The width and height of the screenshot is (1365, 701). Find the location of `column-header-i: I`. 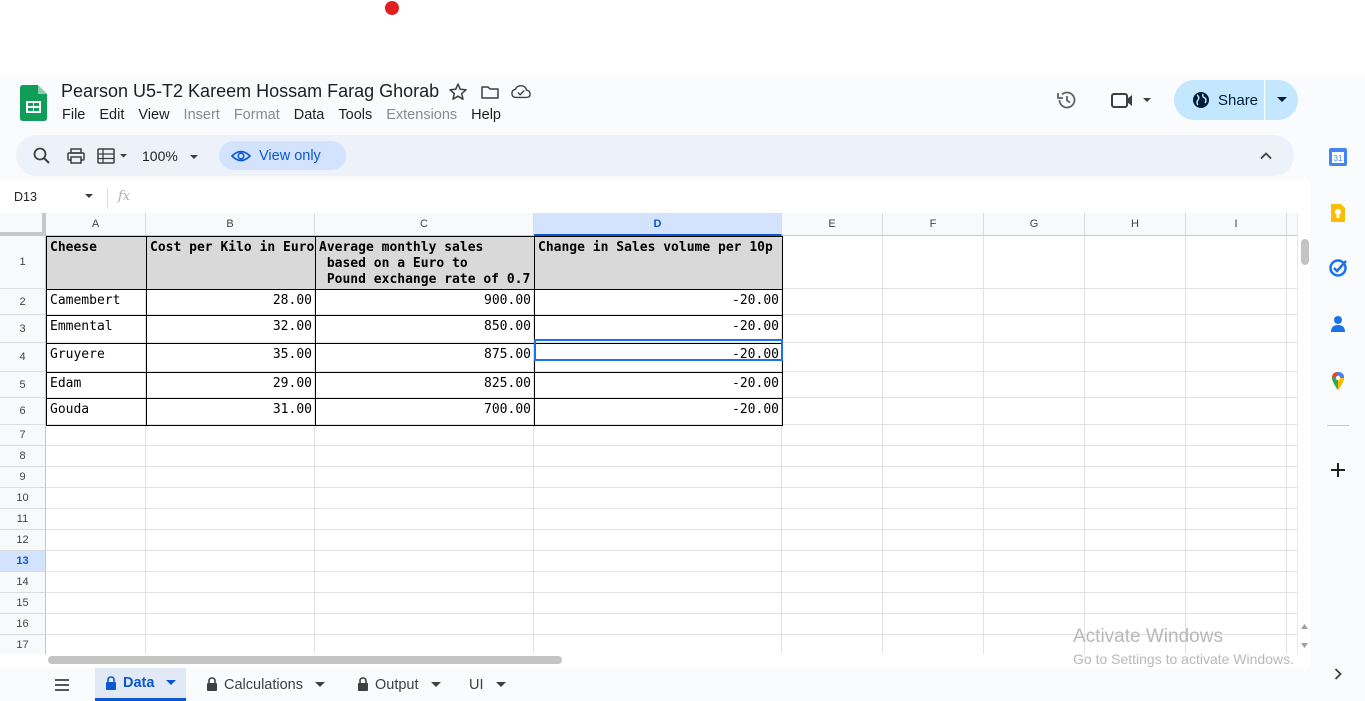

column-header-i: I is located at coordinates (1236, 224).